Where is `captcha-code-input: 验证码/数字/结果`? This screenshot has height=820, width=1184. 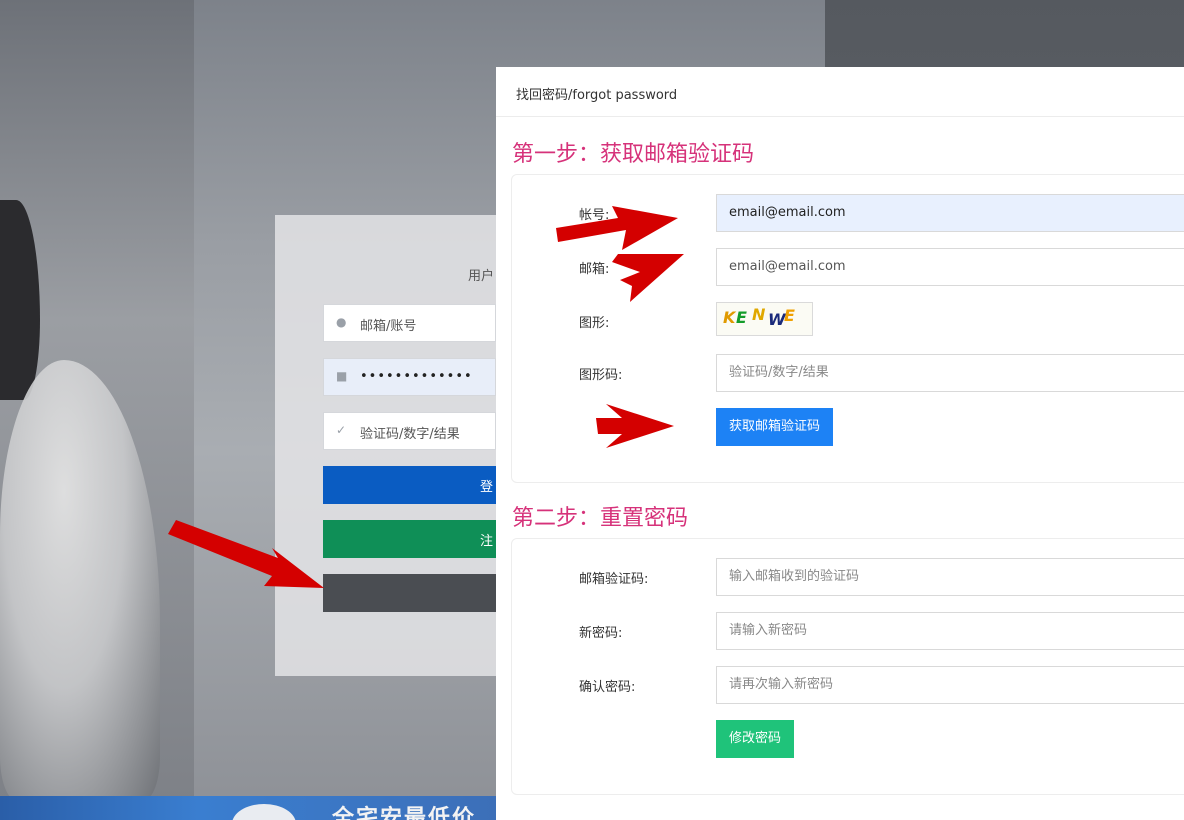
captcha-code-input: 验证码/数字/结果 is located at coordinates (950, 373).